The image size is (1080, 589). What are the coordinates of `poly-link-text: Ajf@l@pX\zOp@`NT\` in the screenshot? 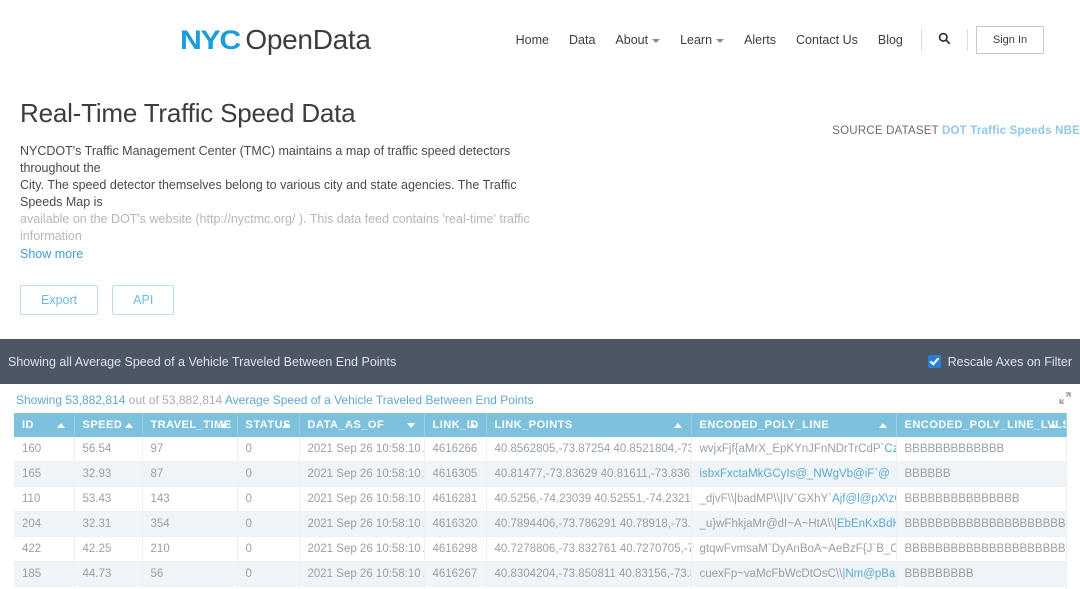 It's located at (863, 499).